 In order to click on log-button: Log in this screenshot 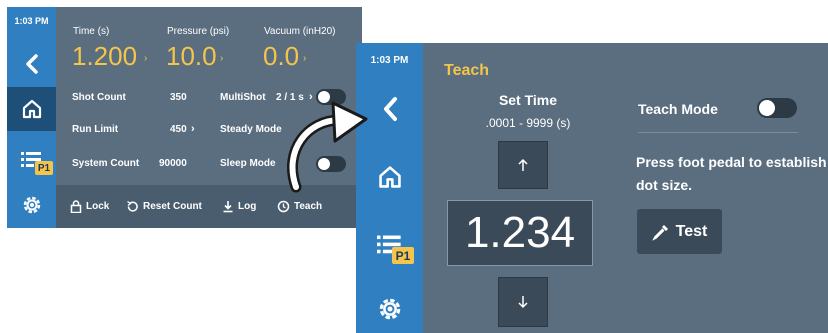, I will do `click(239, 206)`.